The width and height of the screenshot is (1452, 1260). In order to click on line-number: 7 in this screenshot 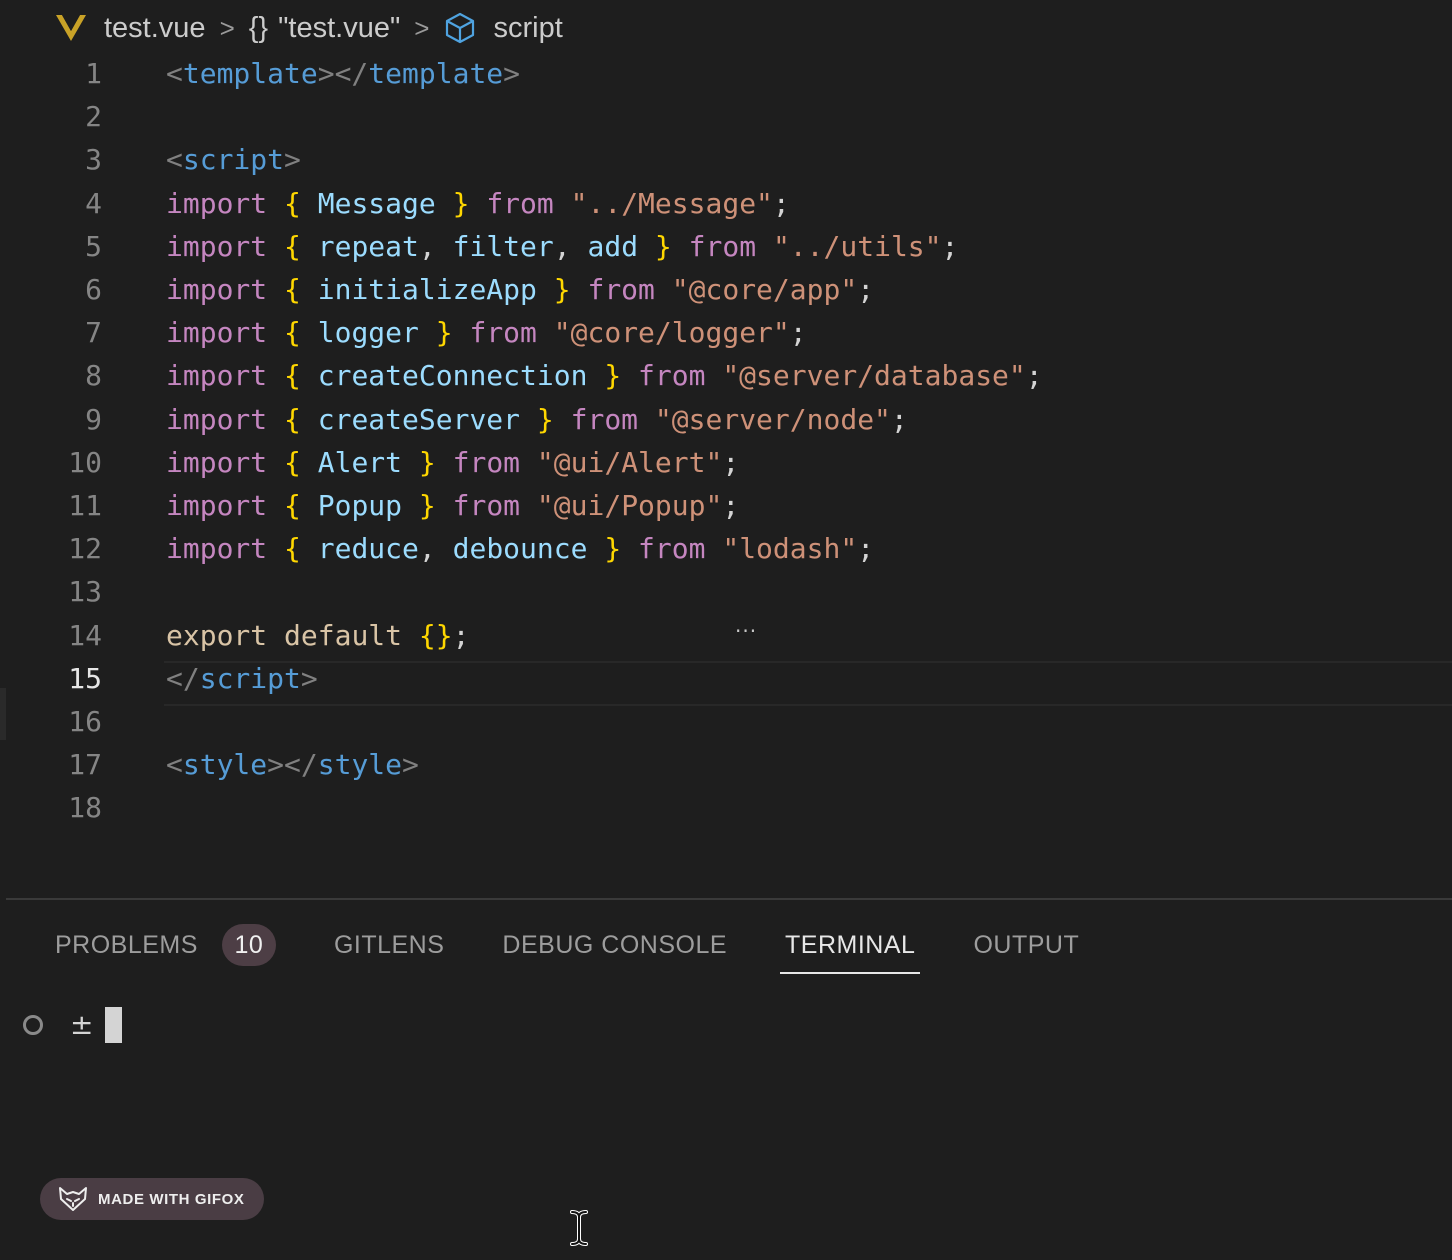, I will do `click(93, 332)`.